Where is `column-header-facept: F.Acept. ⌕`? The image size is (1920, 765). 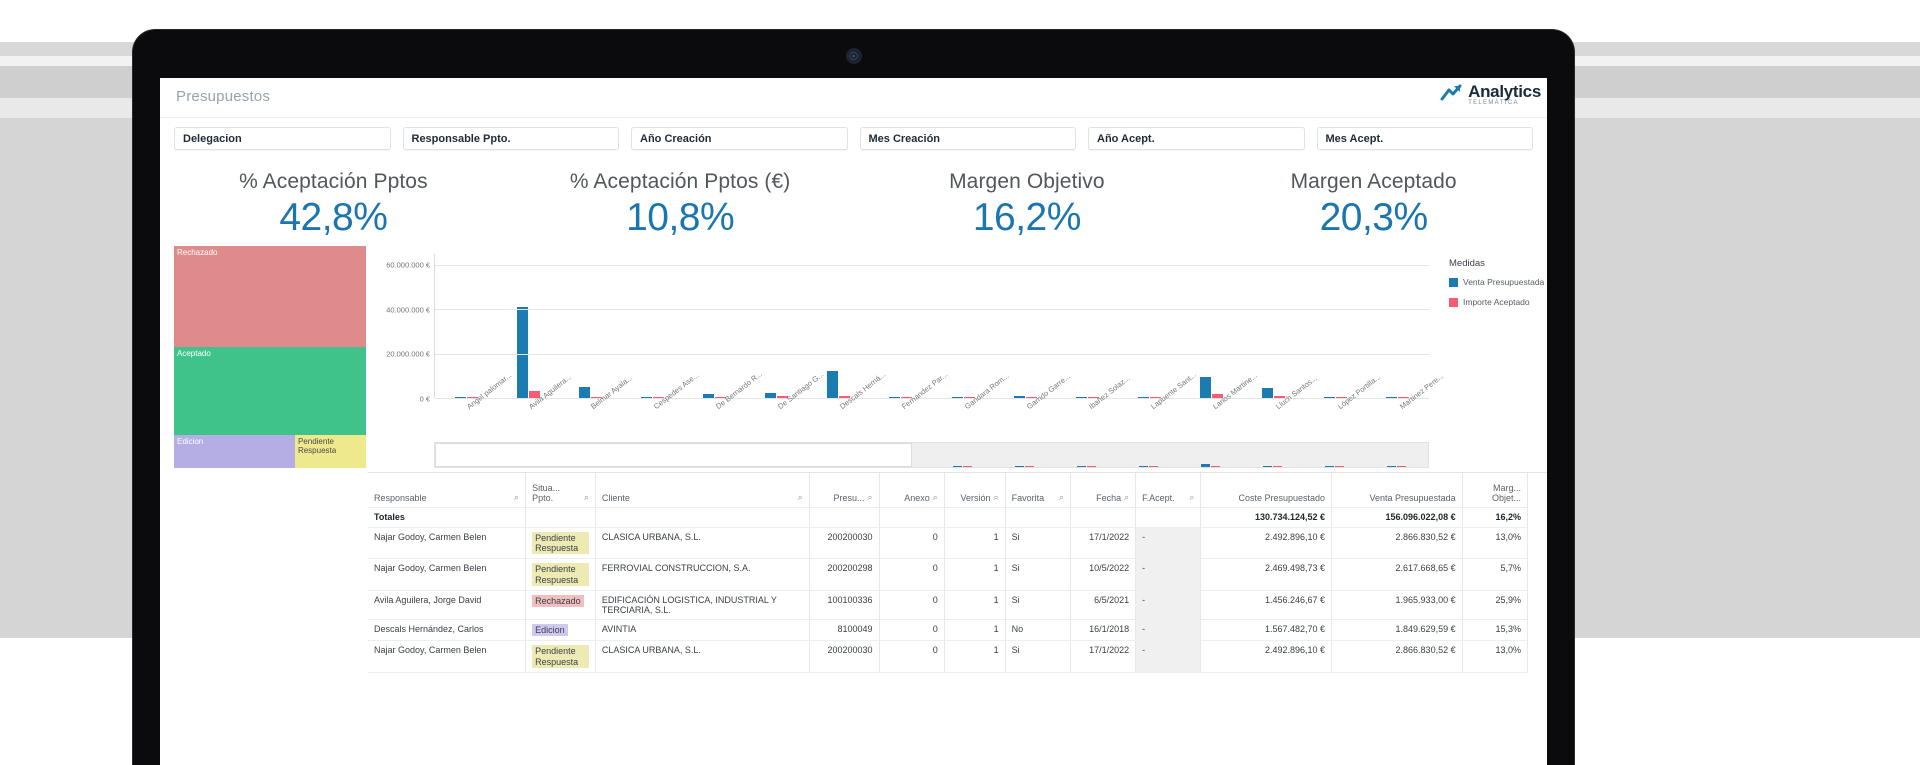 column-header-facept: F.Acept. ⌕ is located at coordinates (1168, 490).